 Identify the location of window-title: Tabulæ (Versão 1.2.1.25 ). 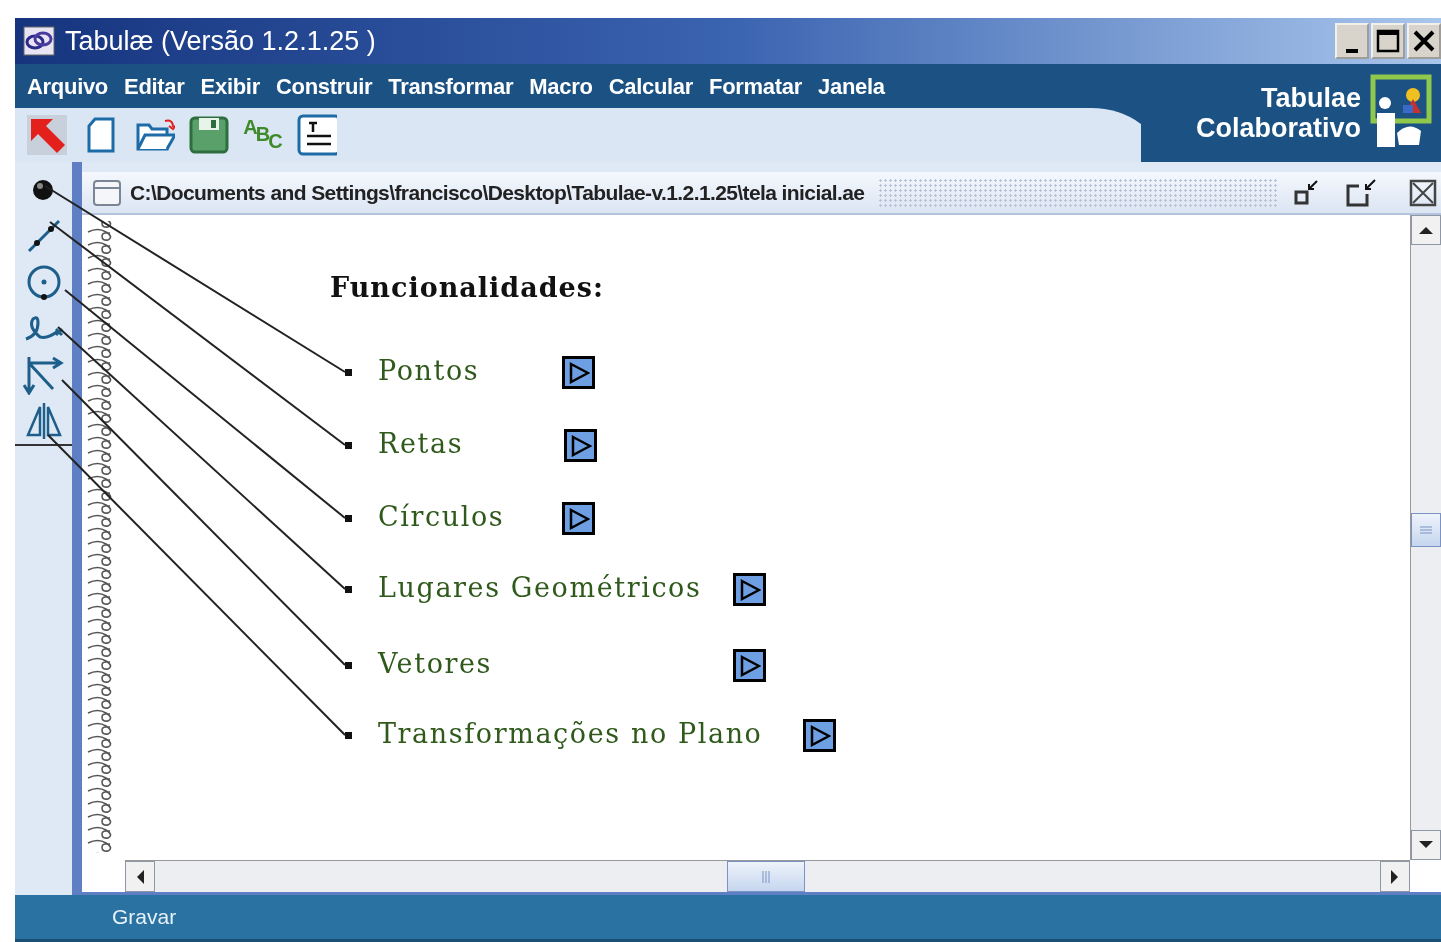
(220, 41).